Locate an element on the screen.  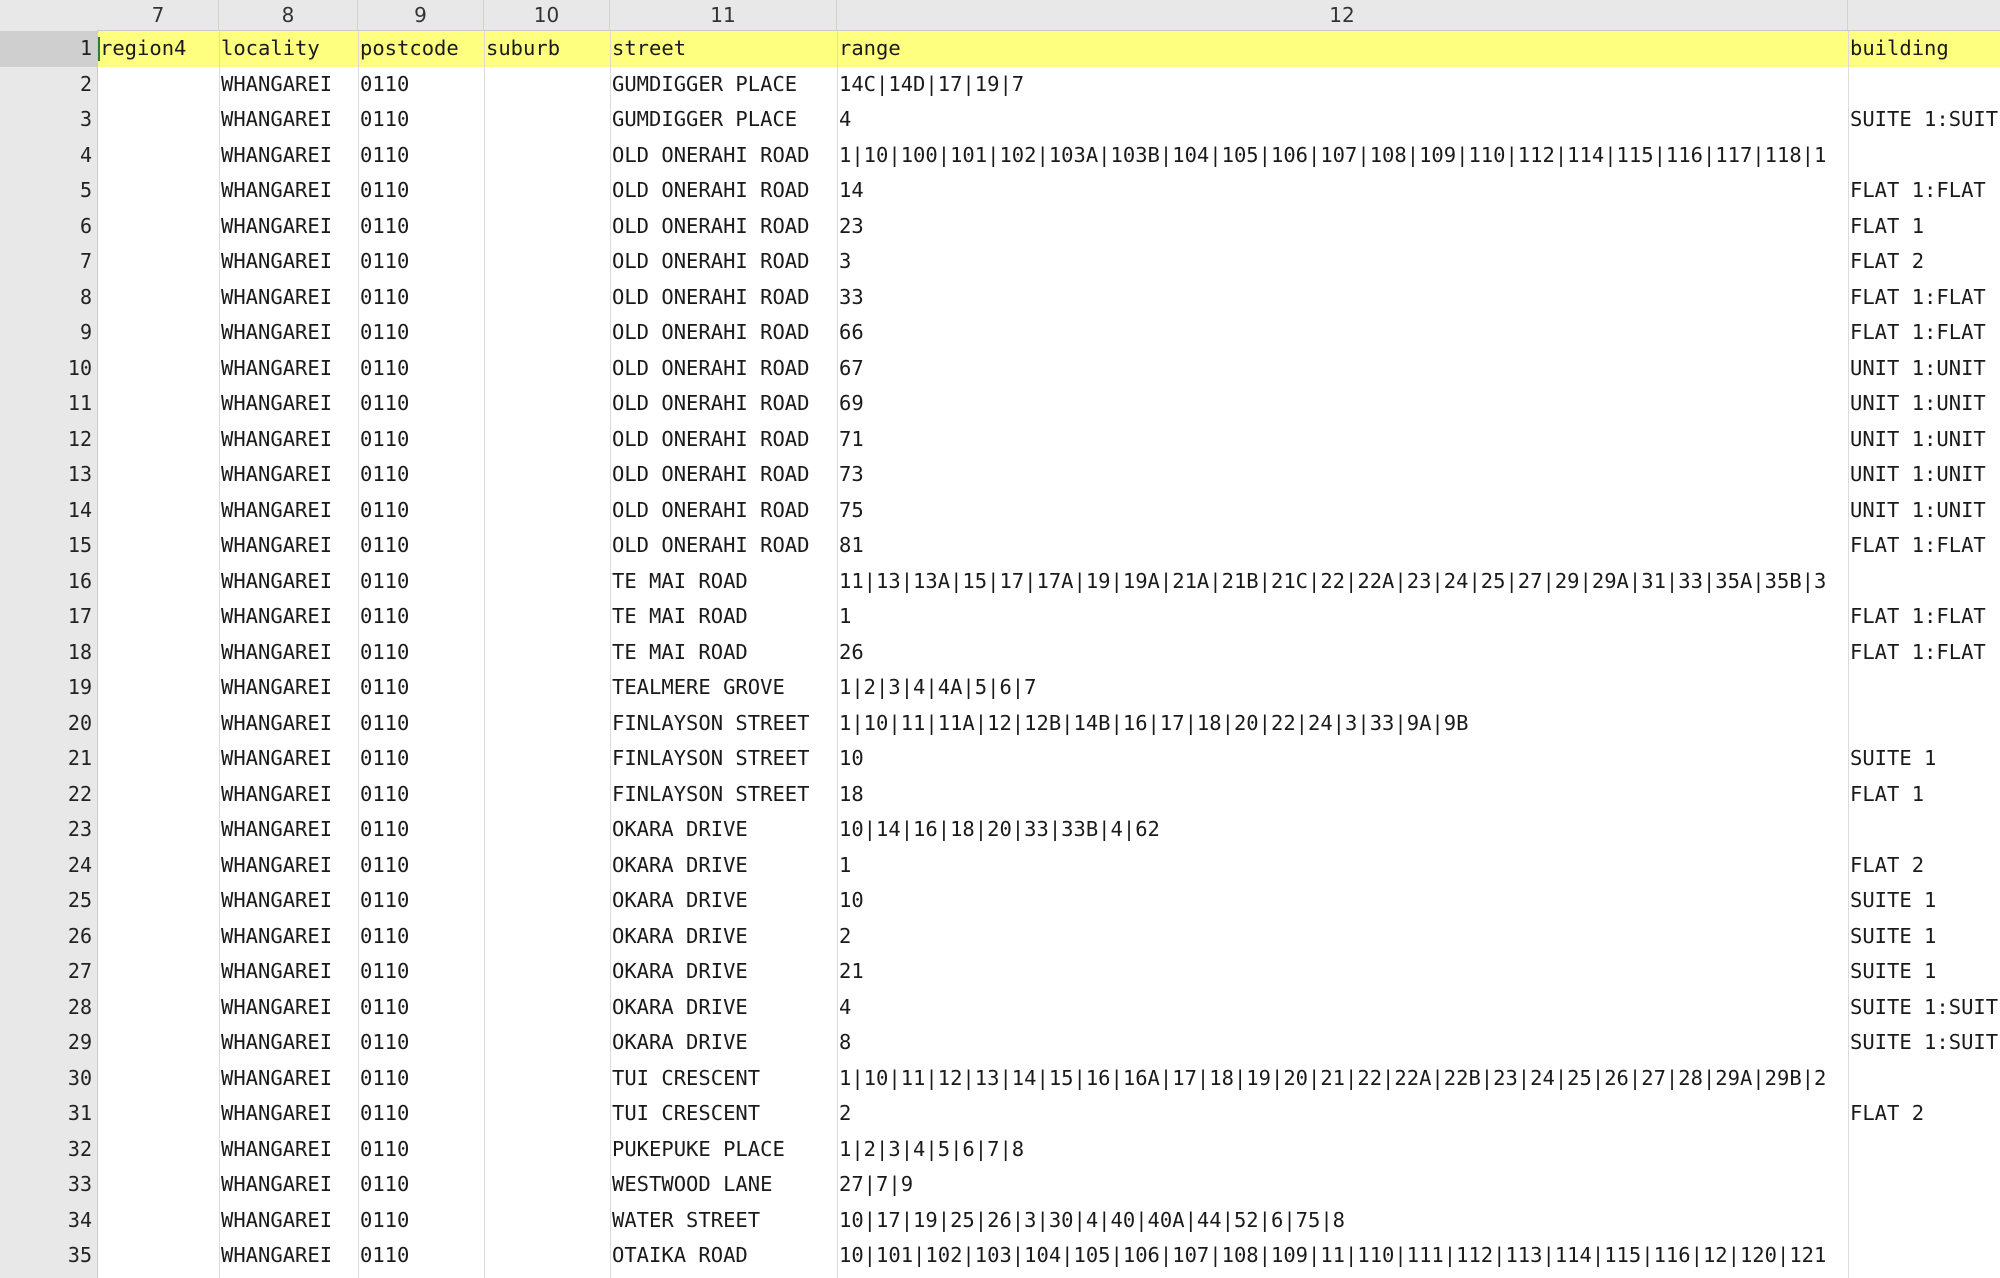
cell-range: 26 is located at coordinates (1342, 653).